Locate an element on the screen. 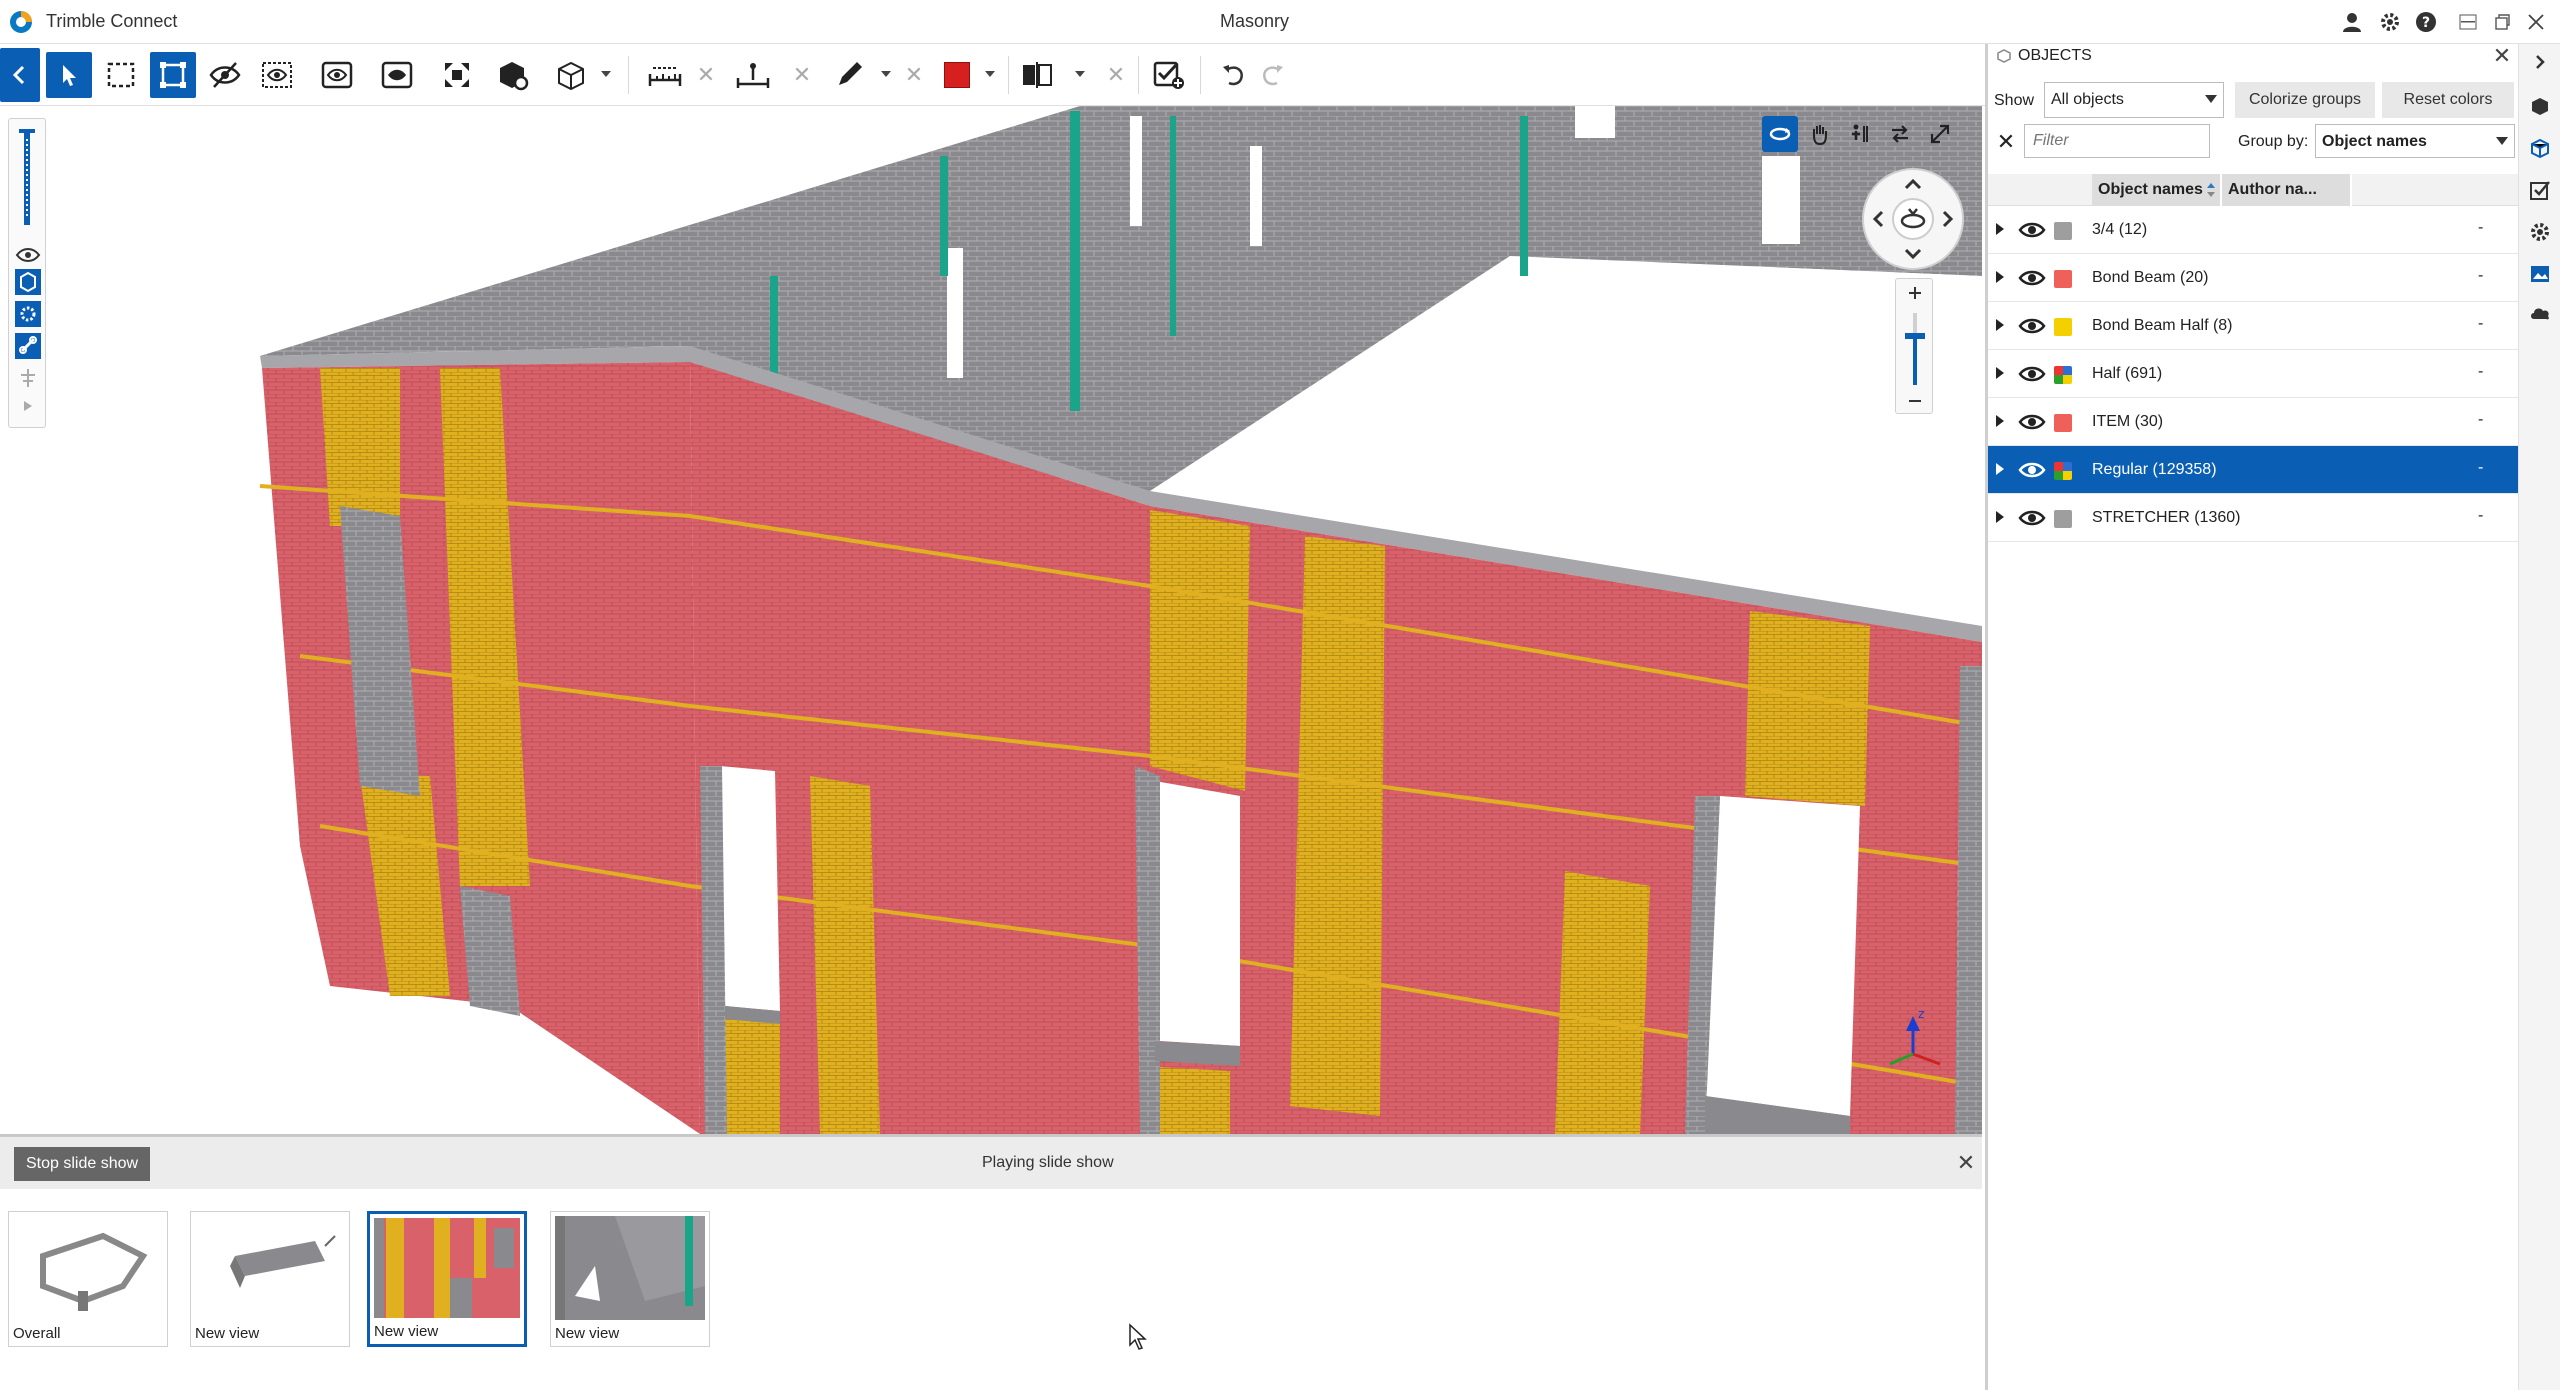 Image resolution: width=2560 pixels, height=1390 pixels. clear-measure-icon: ✕ is located at coordinates (706, 75).